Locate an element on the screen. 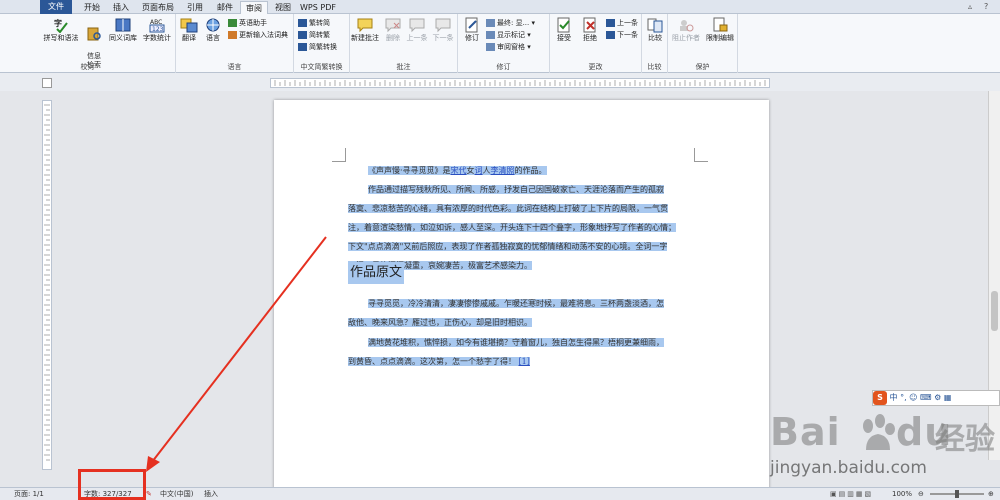  annotation-arrow is located at coordinates (236, 354).